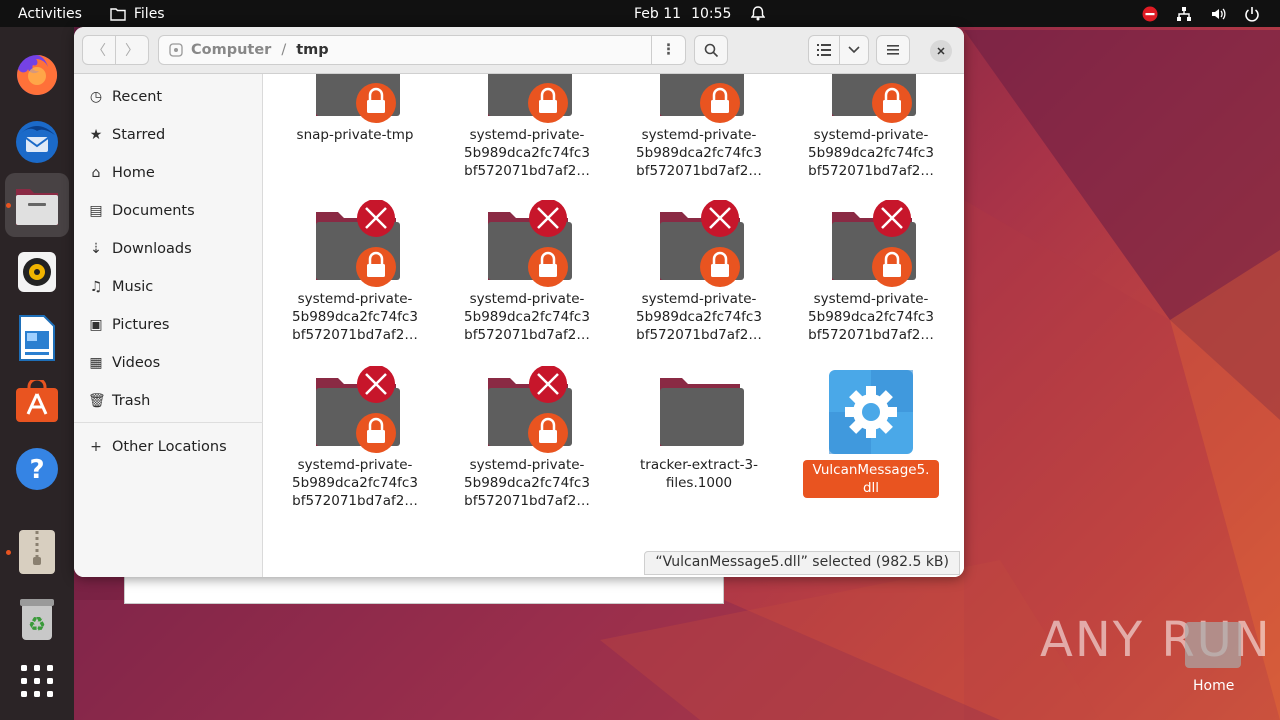 This screenshot has height=720, width=1280. Describe the element at coordinates (699, 474) in the screenshot. I see `item-label: tracker-extract-3- files.1000` at that location.